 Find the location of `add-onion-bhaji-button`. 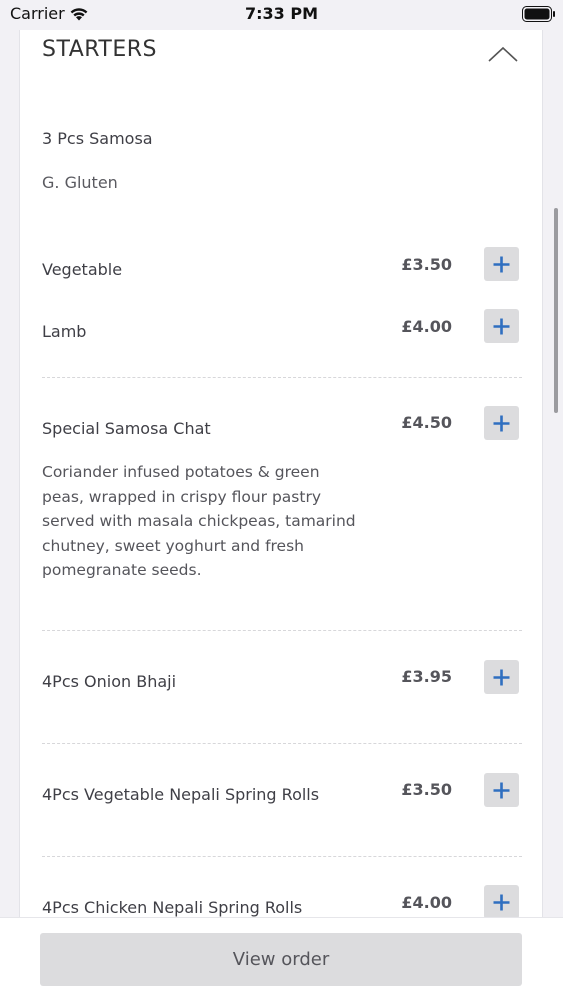

add-onion-bhaji-button is located at coordinates (501, 677).